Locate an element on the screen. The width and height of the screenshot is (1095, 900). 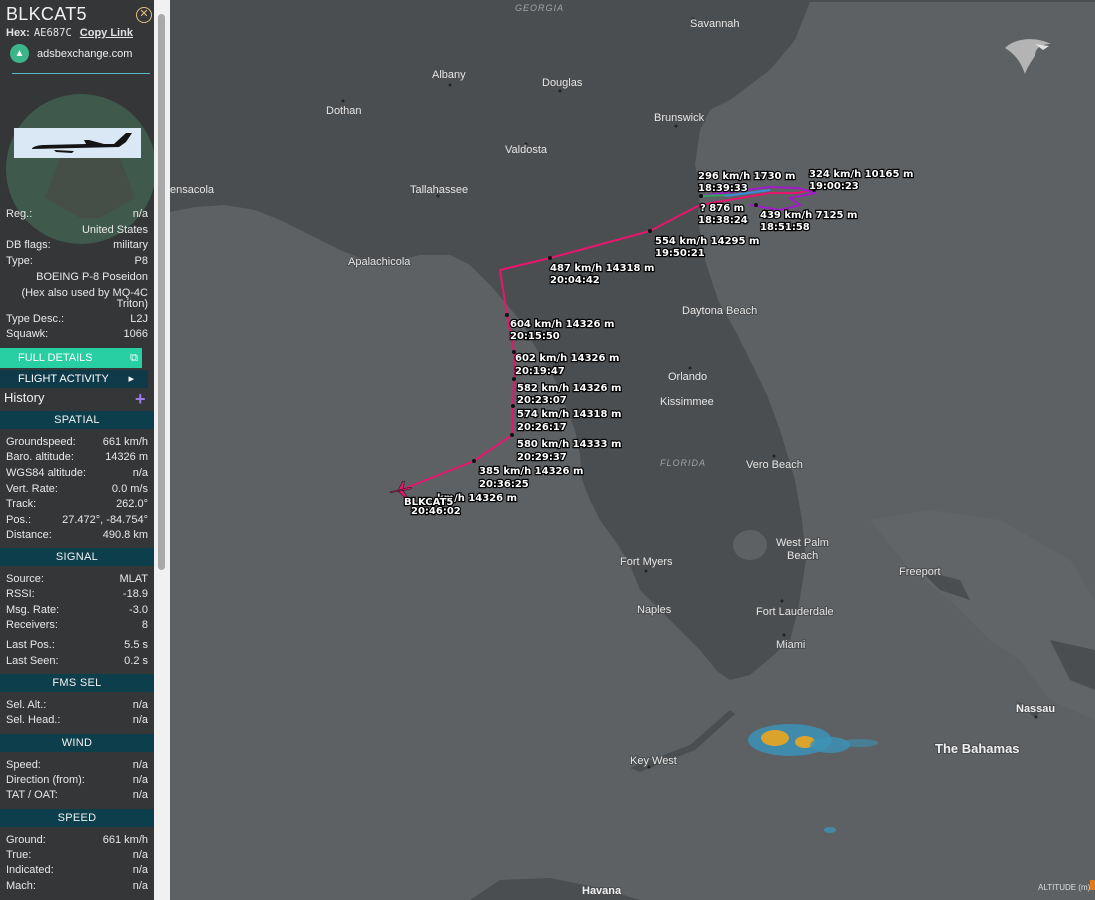
history-label: History is located at coordinates (24, 397).